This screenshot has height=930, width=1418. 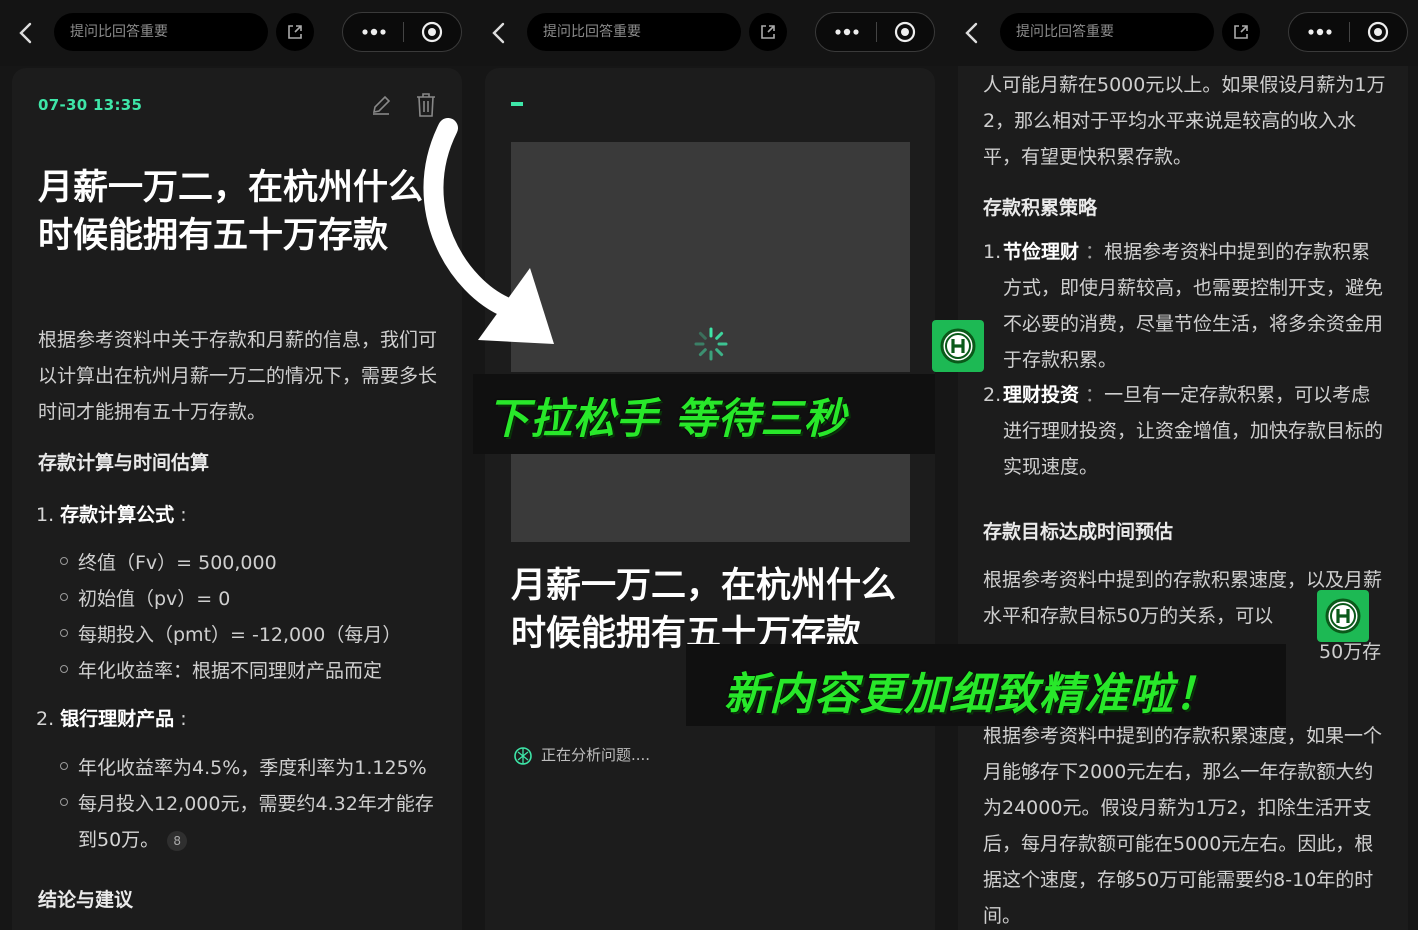 I want to click on item-label: 银行理财产品, so click(x=117, y=719).